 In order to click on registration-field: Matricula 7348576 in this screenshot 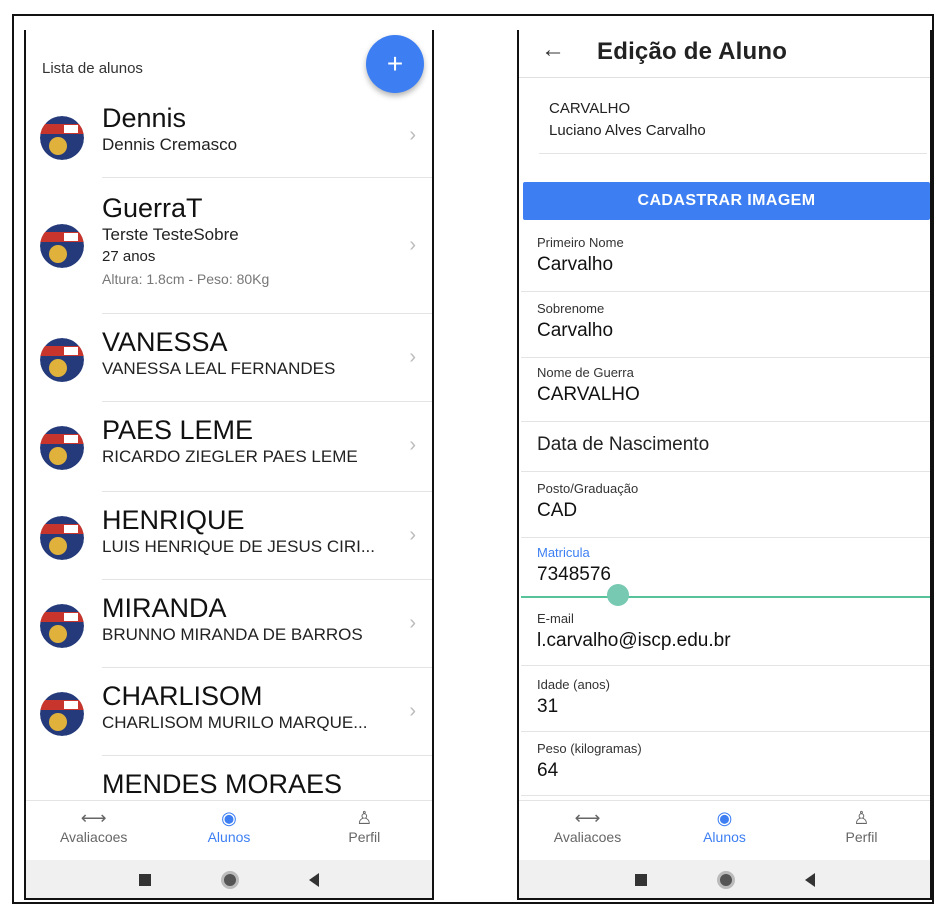, I will do `click(725, 575)`.